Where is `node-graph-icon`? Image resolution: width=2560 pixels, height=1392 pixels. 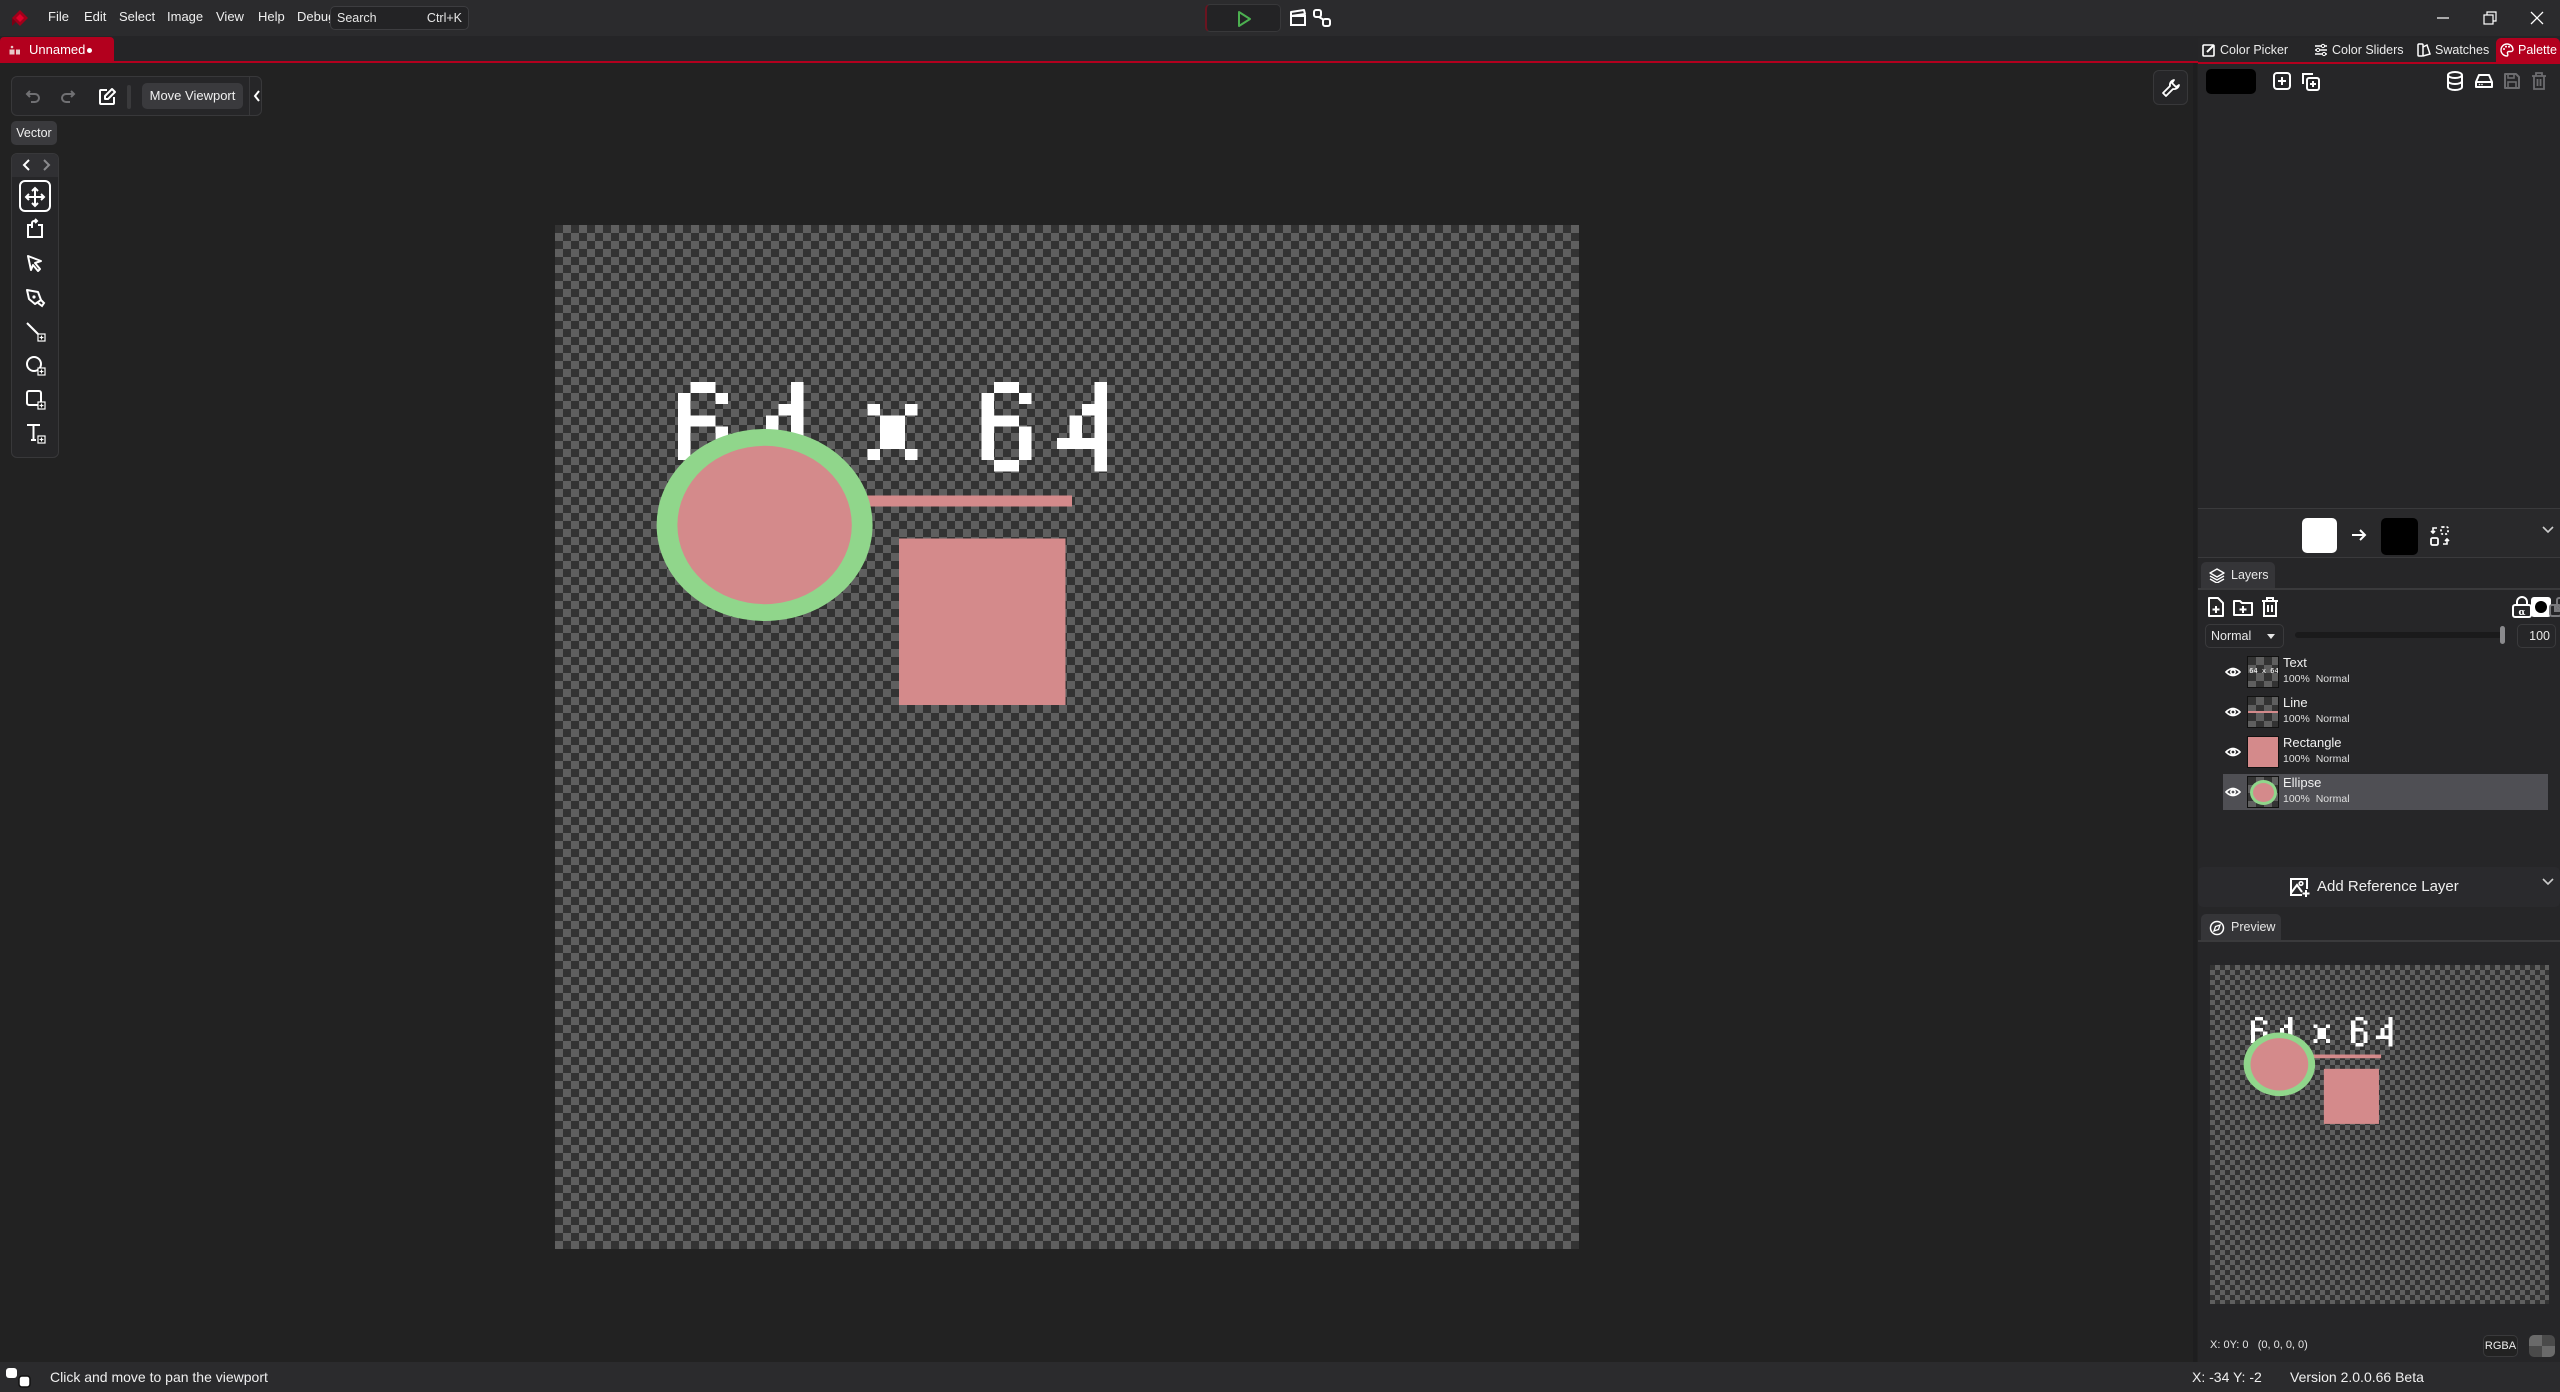
node-graph-icon is located at coordinates (1322, 18).